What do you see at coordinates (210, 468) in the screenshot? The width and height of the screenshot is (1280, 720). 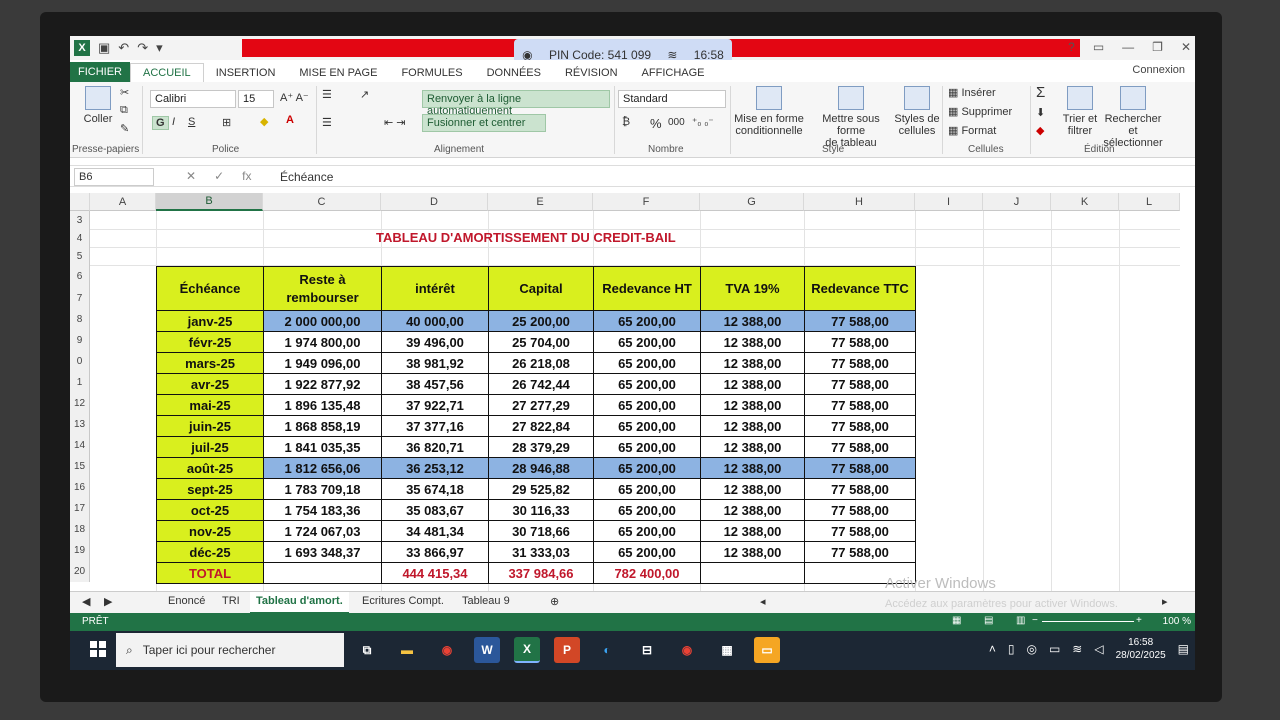 I see `date-cell: août-25` at bounding box center [210, 468].